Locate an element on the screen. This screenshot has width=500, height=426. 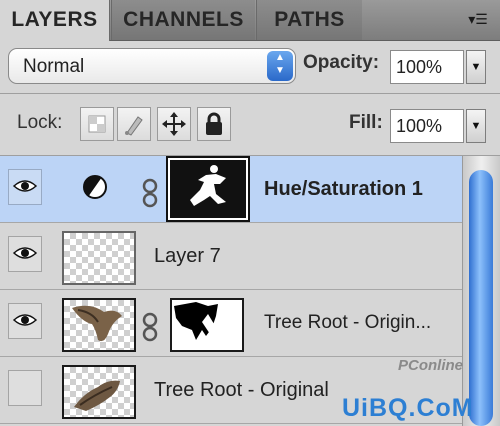
watermark-pconline: PConline is located at coordinates (431, 365).